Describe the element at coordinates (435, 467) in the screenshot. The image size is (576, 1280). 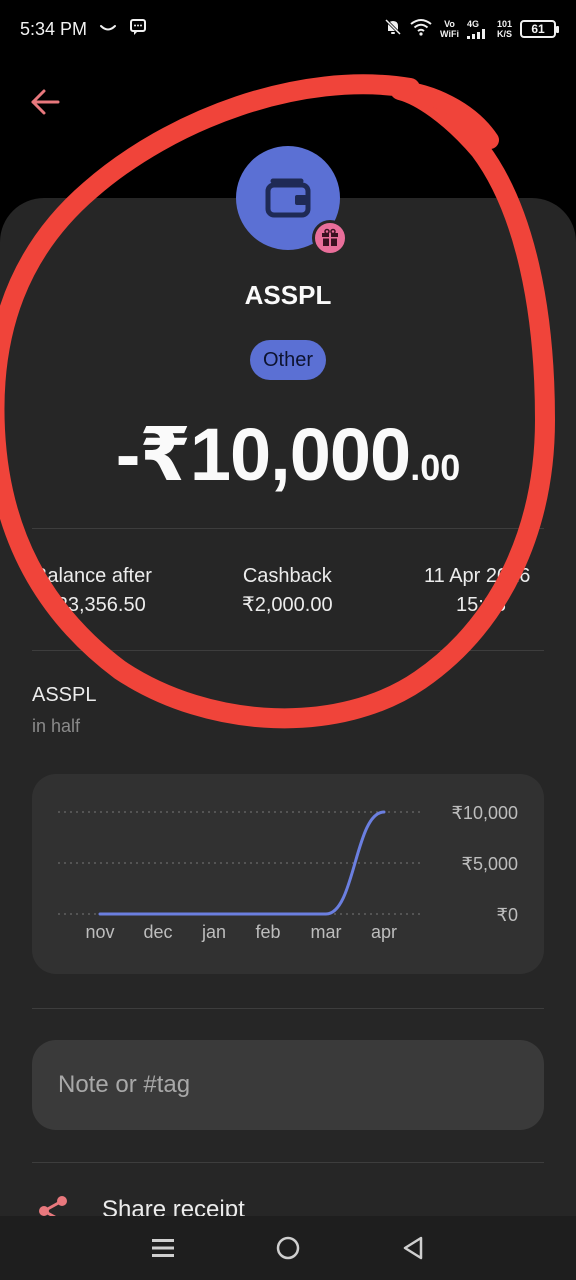
I see `amount-decimal: .00` at that location.